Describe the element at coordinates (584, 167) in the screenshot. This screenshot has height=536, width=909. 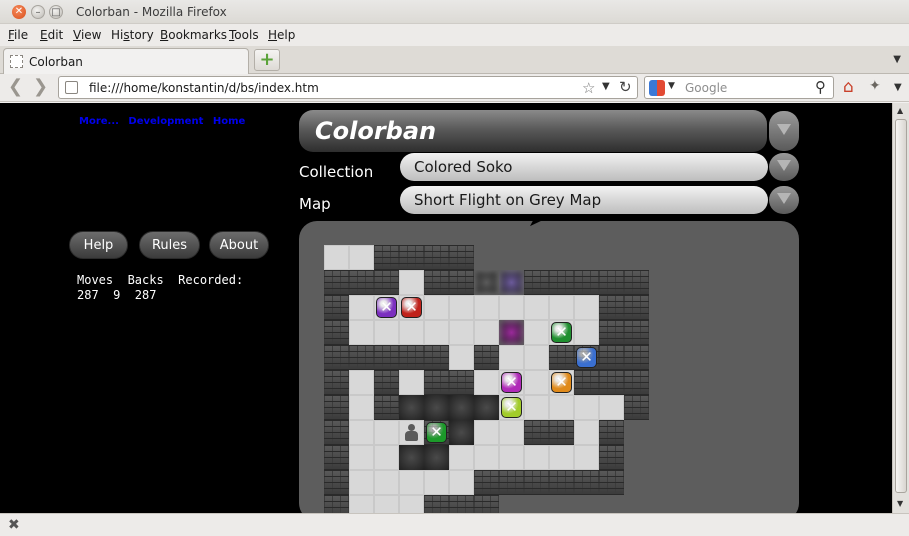
I see `collection-select: Colored Soko` at that location.